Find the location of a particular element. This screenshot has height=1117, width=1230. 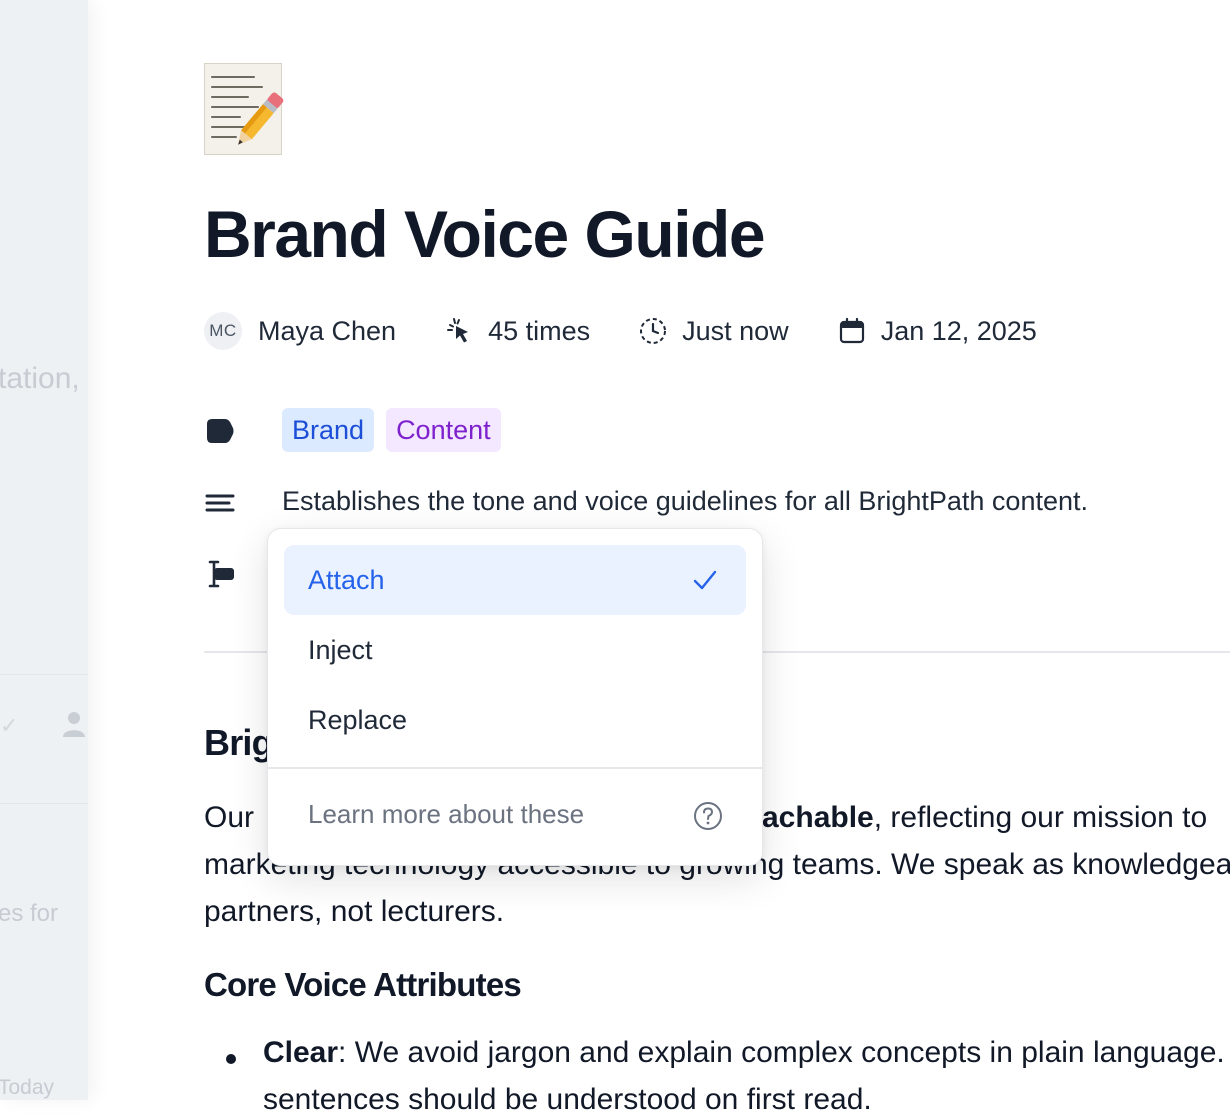

author-name: Maya Chen is located at coordinates (327, 330).